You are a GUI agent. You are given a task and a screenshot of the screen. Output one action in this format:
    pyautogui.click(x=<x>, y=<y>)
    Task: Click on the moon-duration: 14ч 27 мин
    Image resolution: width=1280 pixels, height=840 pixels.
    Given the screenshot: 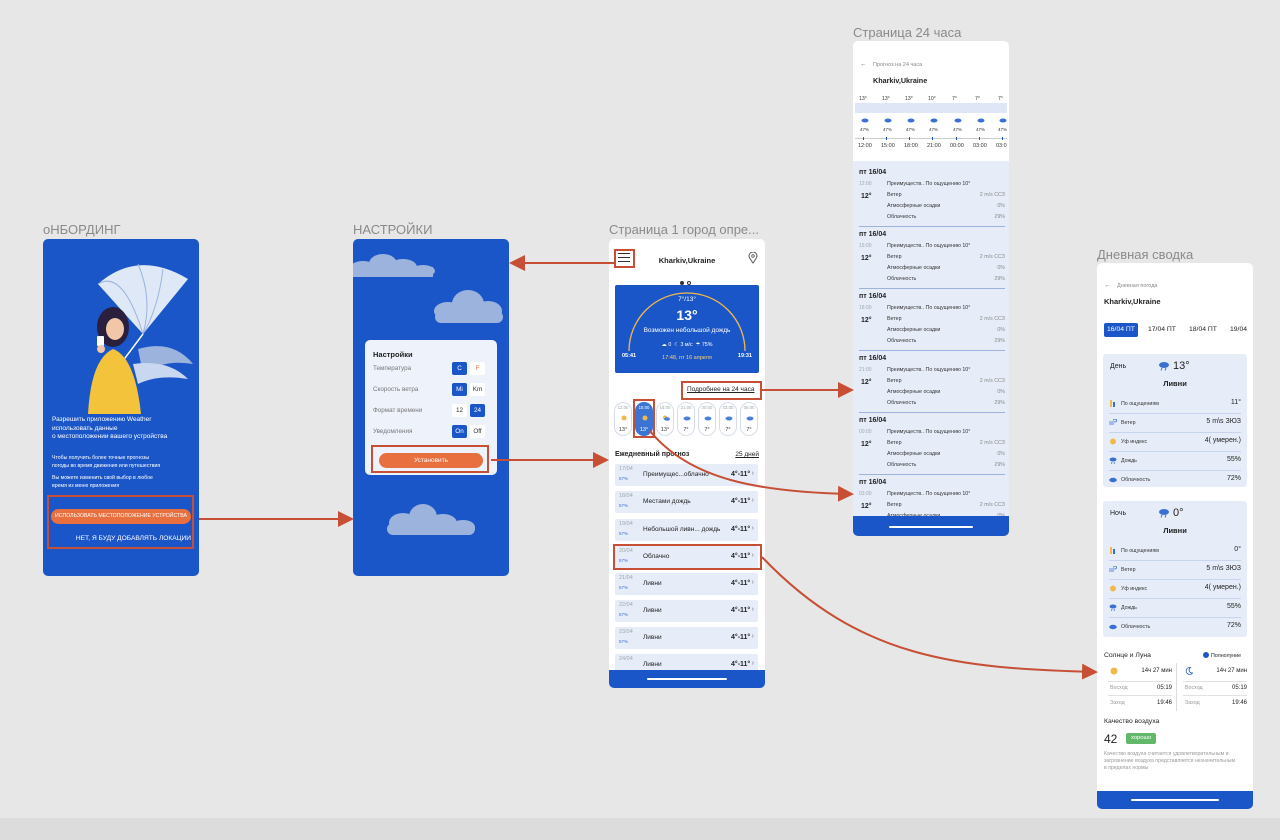 What is the action you would take?
    pyautogui.click(x=1231, y=671)
    